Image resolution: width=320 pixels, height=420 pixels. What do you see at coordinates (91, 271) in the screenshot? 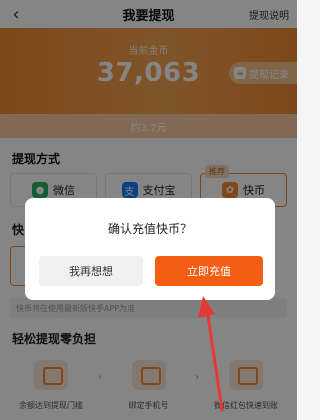
I see `cancel-button: 我再想想` at bounding box center [91, 271].